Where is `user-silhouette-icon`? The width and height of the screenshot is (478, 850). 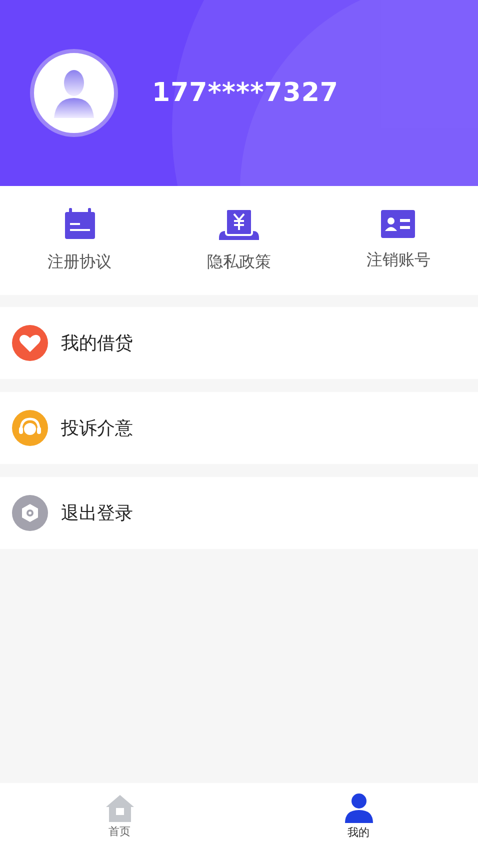
user-silhouette-icon is located at coordinates (74, 93).